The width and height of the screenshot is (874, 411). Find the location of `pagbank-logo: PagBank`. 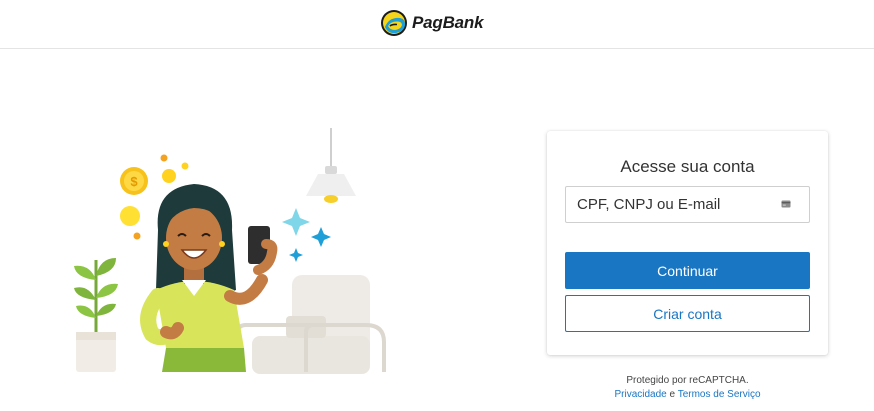

pagbank-logo: PagBank is located at coordinates (432, 23).